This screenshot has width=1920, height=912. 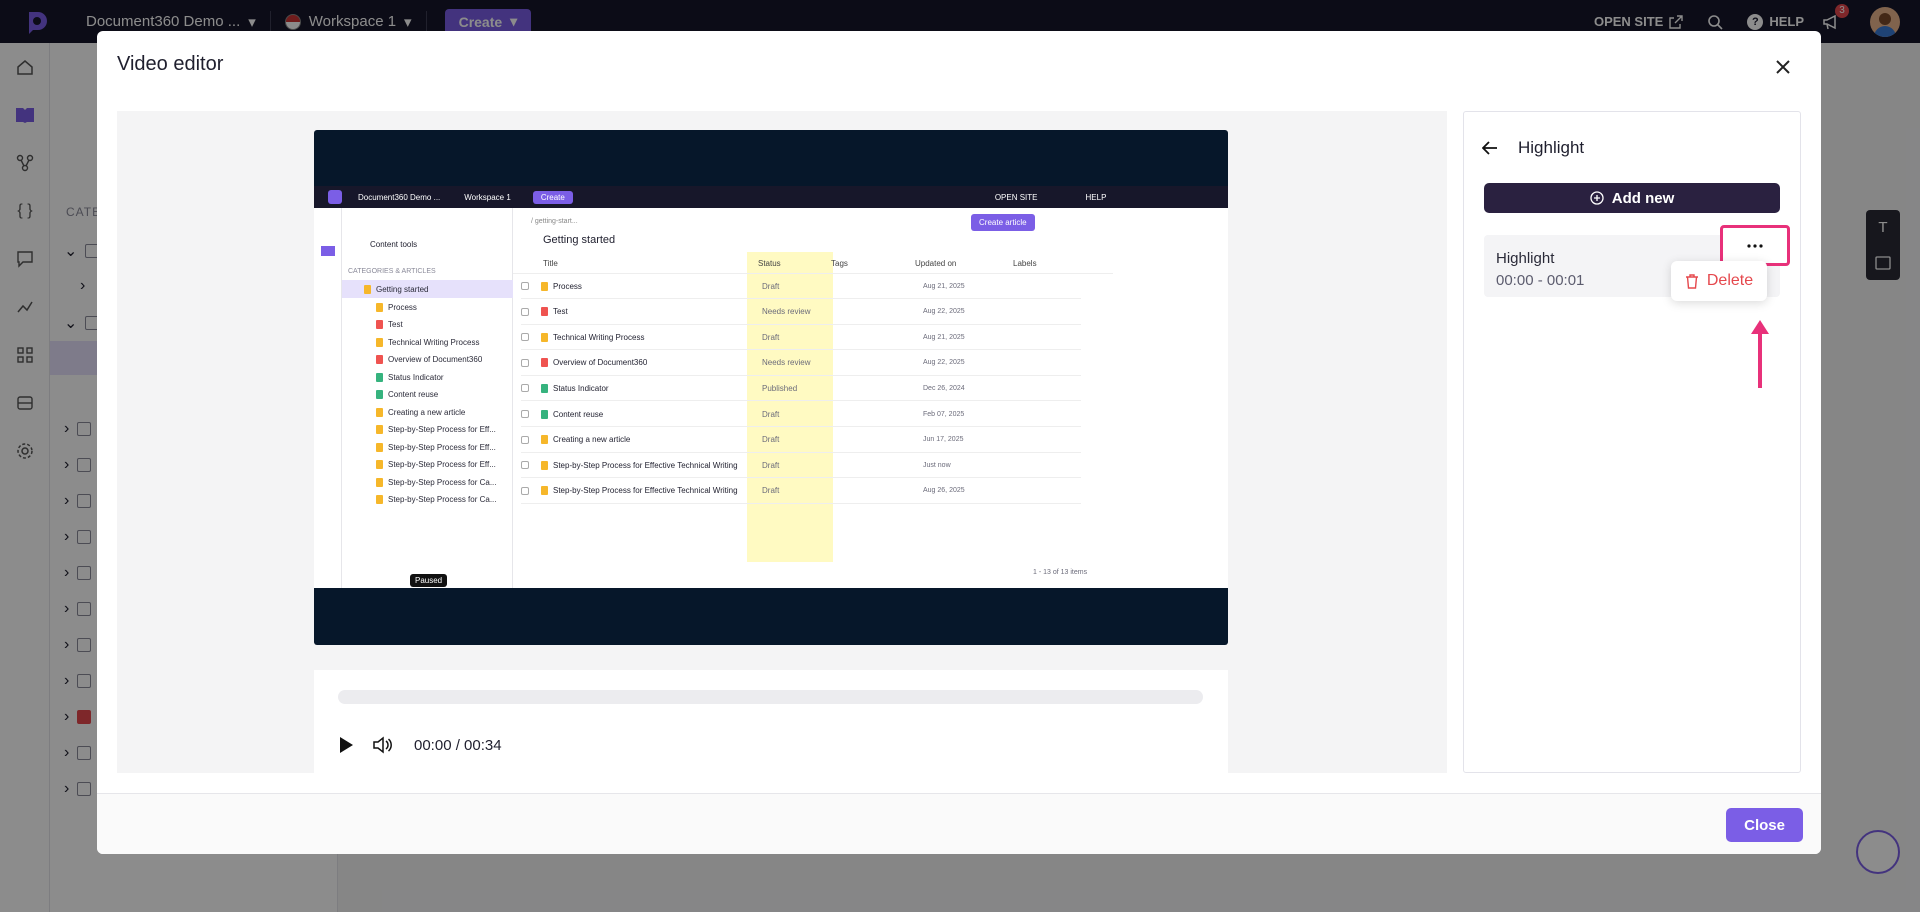 What do you see at coordinates (389, 324) in the screenshot?
I see `frame-tree-item: Test` at bounding box center [389, 324].